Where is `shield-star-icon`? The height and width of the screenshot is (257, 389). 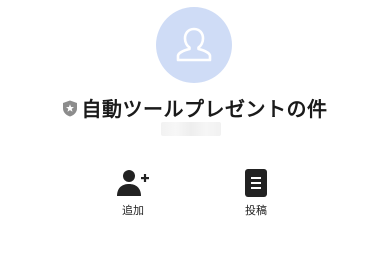 shield-star-icon is located at coordinates (69, 108).